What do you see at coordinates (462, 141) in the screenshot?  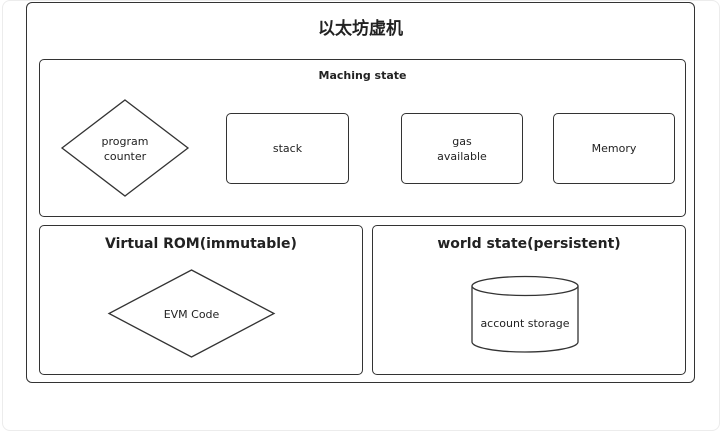 I see `gas-line-1: gas` at bounding box center [462, 141].